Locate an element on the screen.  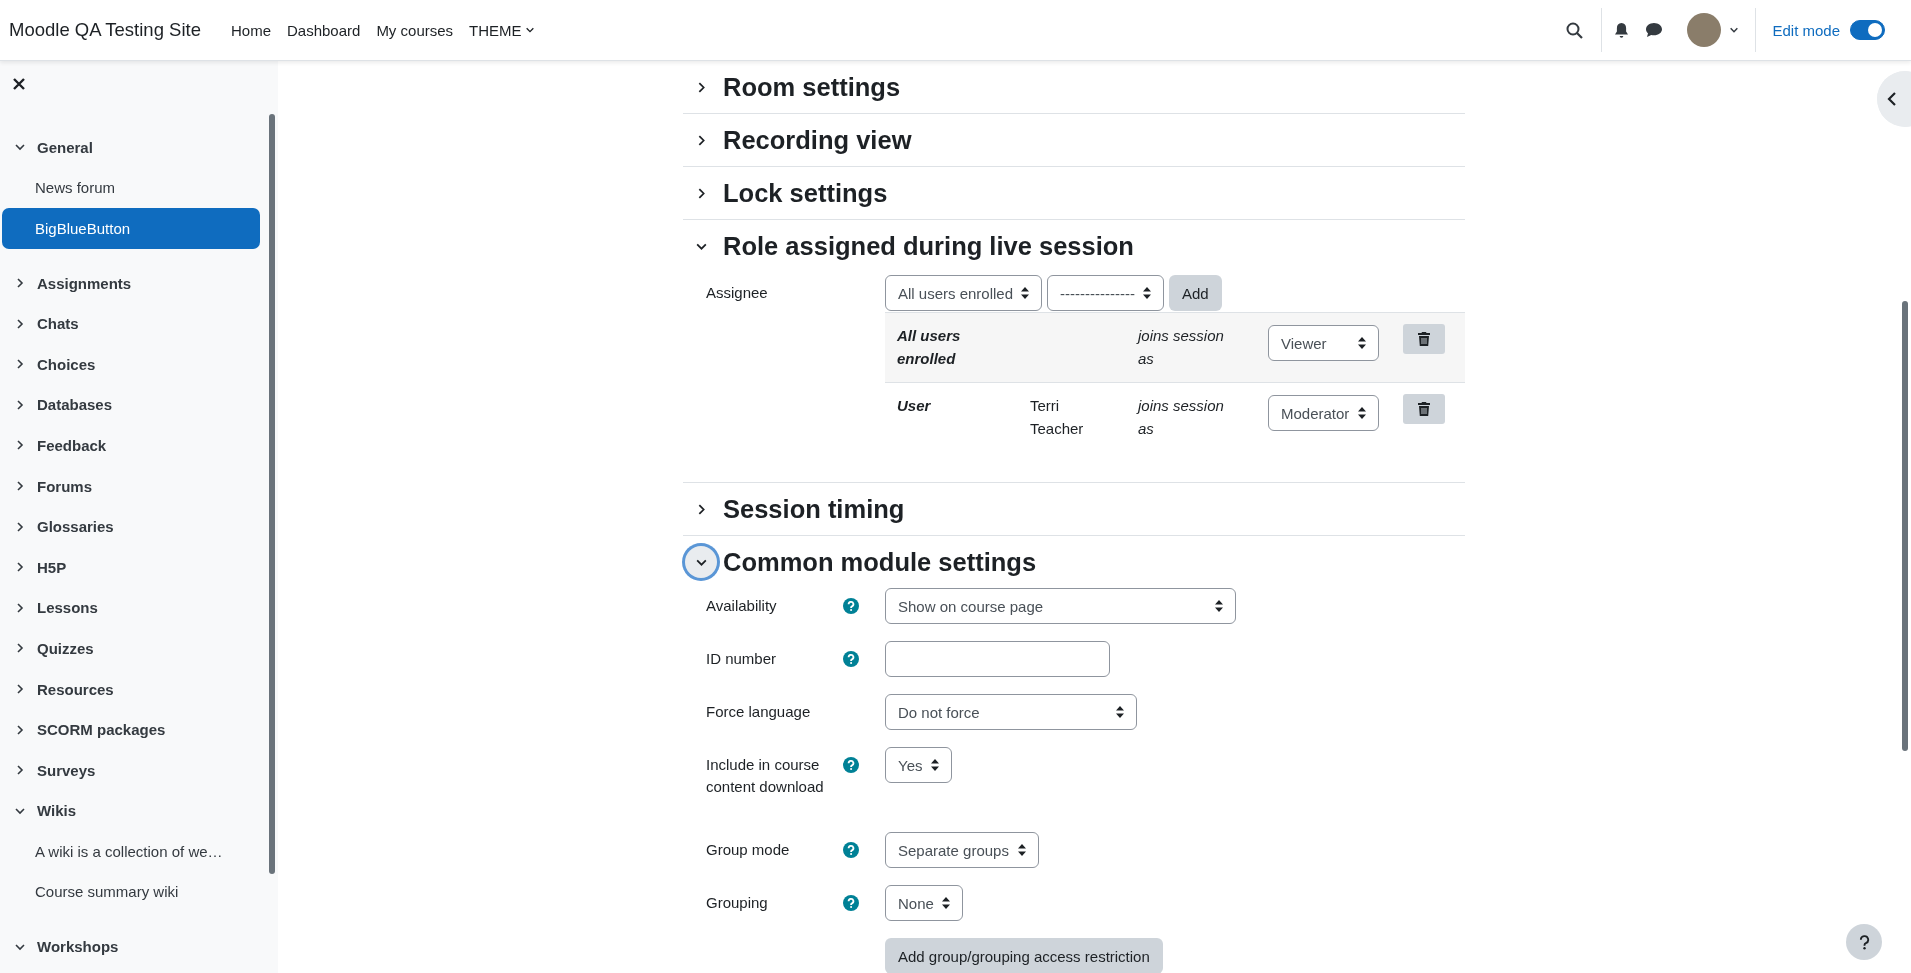
collapse-toggle is located at coordinates (701, 562).